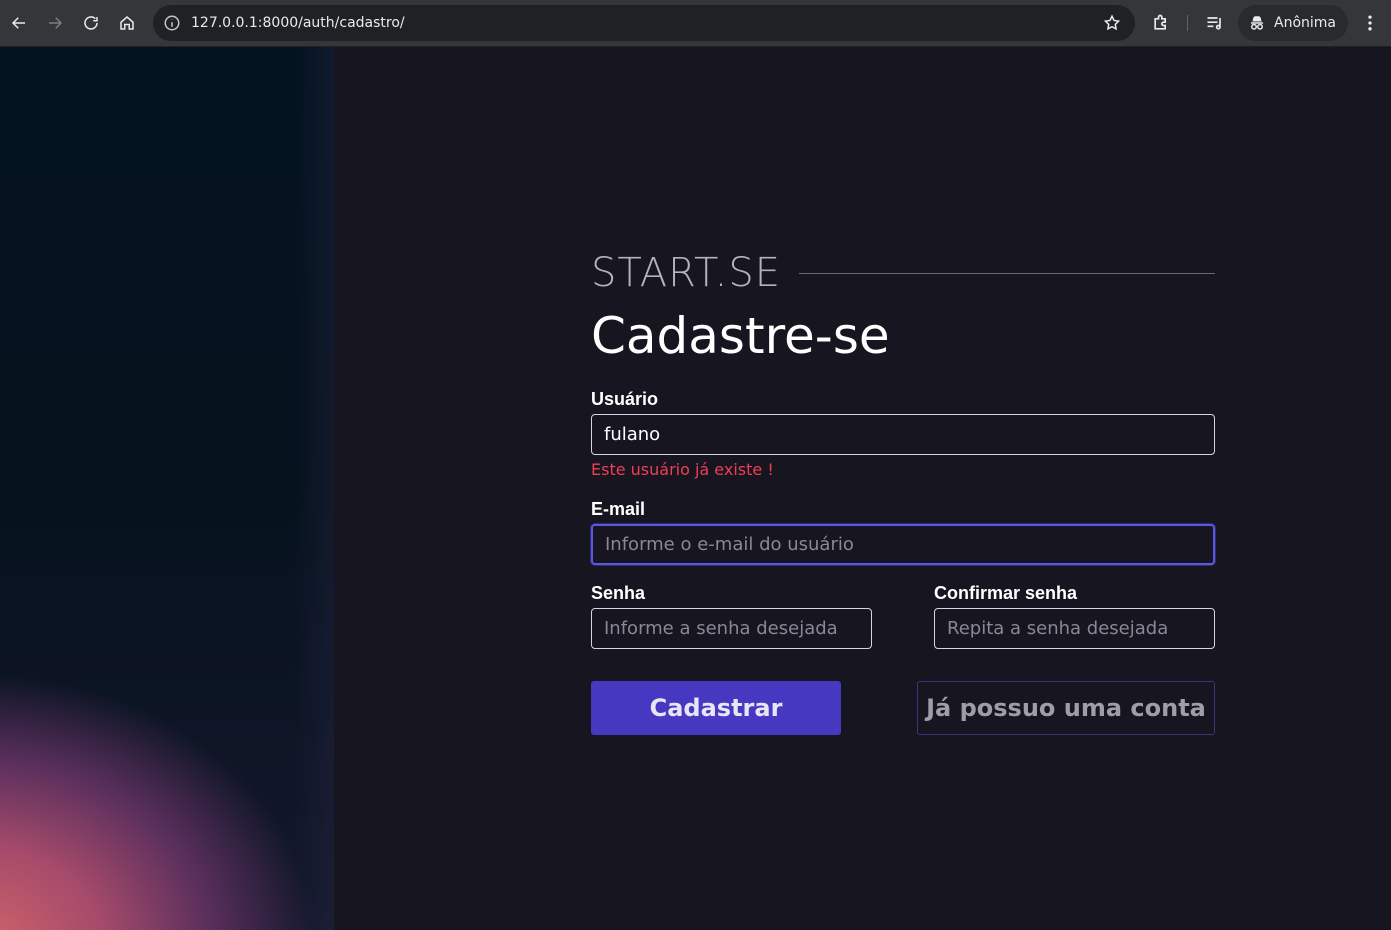  I want to click on actions-row: Cadastrar Já possuo uma conta, so click(903, 708).